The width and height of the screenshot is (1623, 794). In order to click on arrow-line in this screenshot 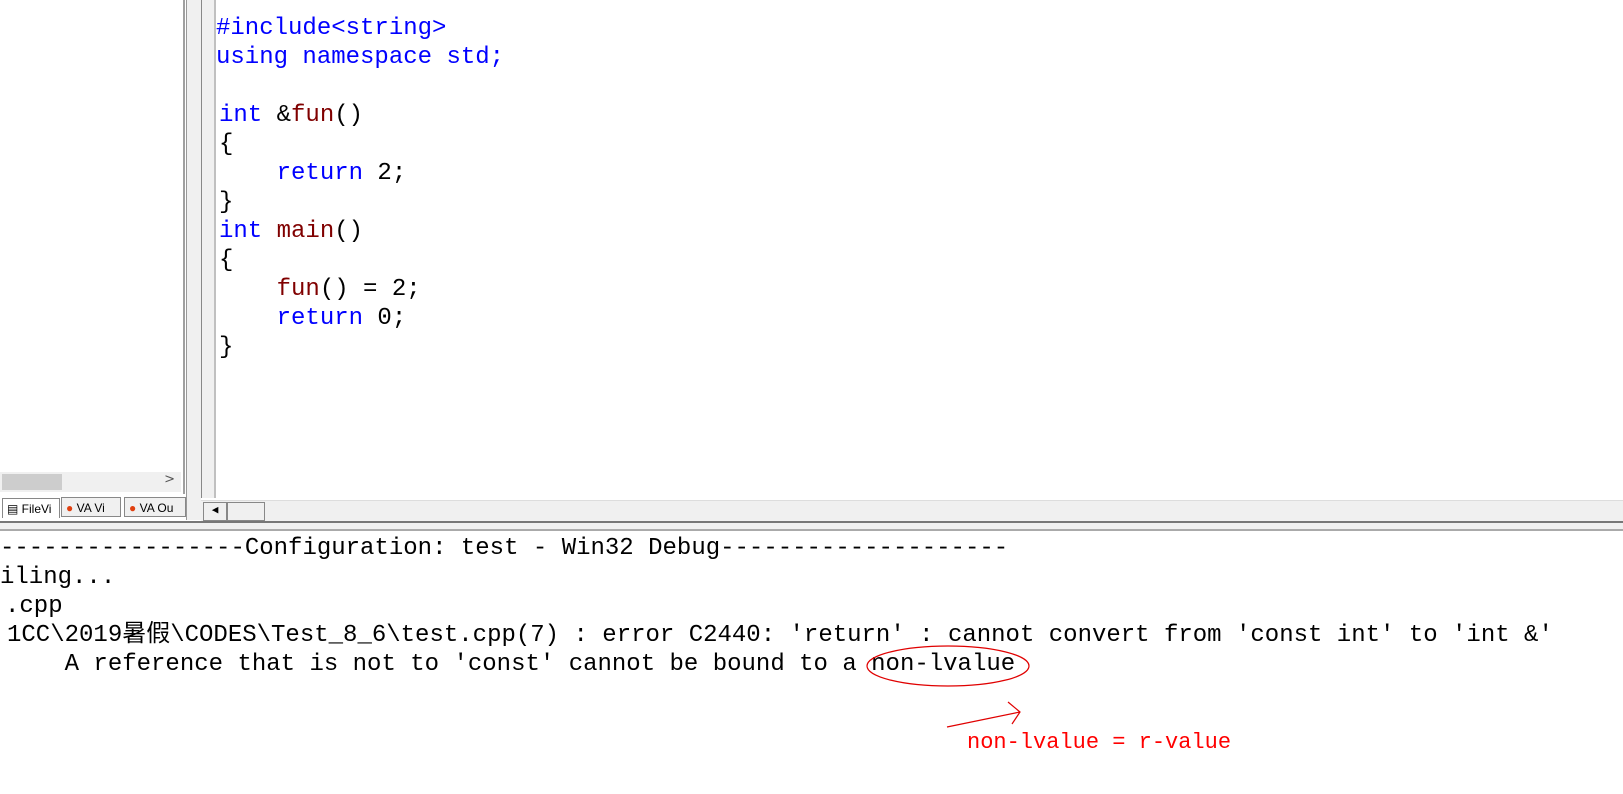, I will do `click(983, 719)`.